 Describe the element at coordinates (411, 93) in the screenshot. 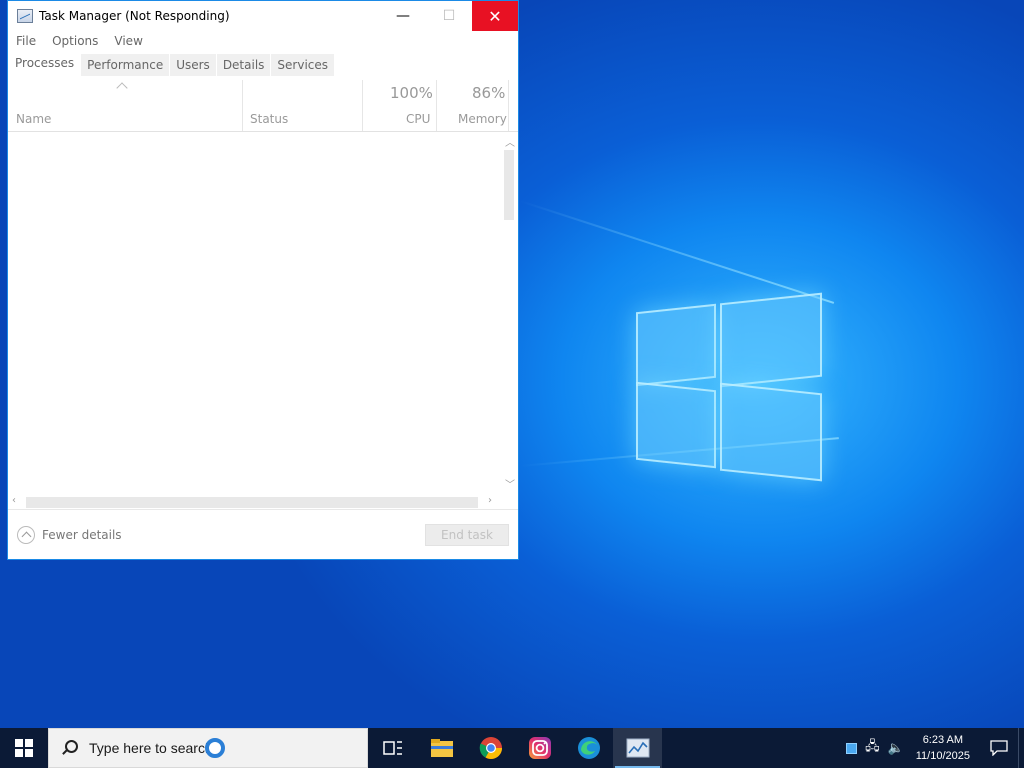

I see `cpu-percent: 100%` at that location.